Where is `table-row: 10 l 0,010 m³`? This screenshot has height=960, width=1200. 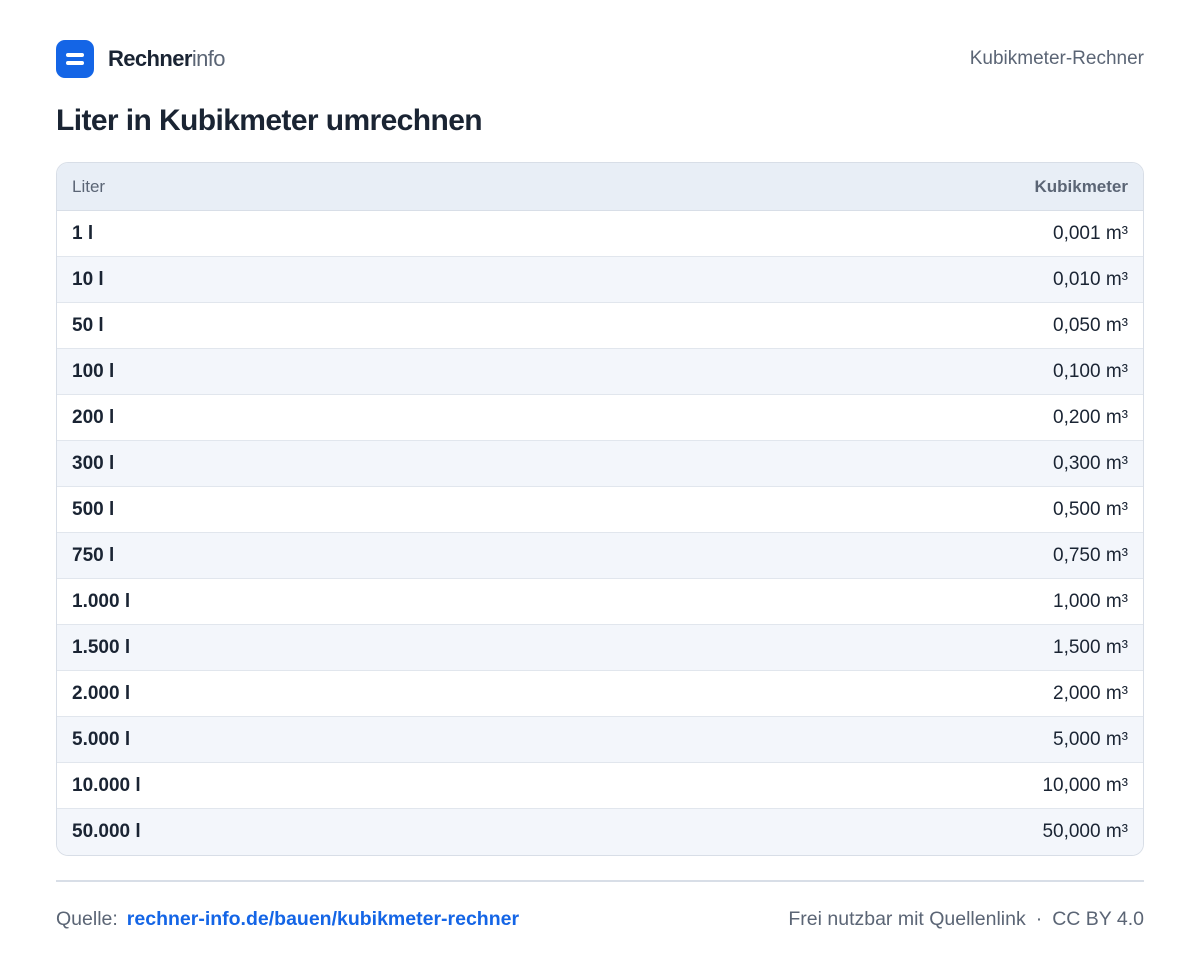
table-row: 10 l 0,010 m³ is located at coordinates (600, 280).